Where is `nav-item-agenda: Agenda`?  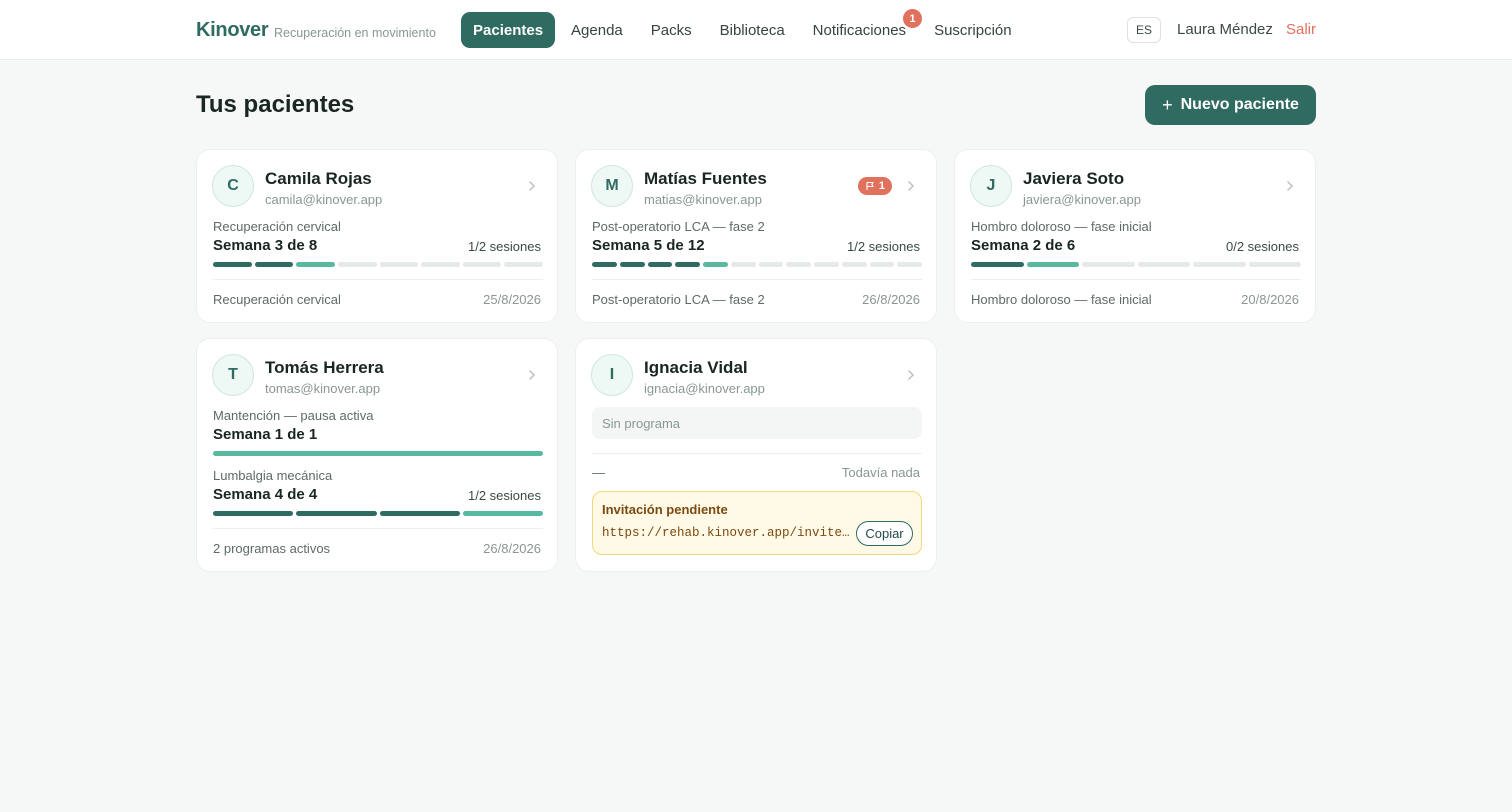 nav-item-agenda: Agenda is located at coordinates (597, 30).